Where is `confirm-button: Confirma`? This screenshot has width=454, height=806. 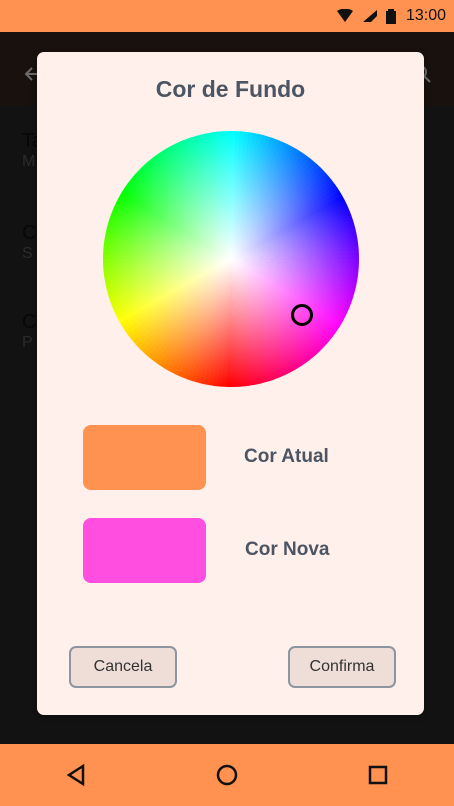 confirm-button: Confirma is located at coordinates (342, 667).